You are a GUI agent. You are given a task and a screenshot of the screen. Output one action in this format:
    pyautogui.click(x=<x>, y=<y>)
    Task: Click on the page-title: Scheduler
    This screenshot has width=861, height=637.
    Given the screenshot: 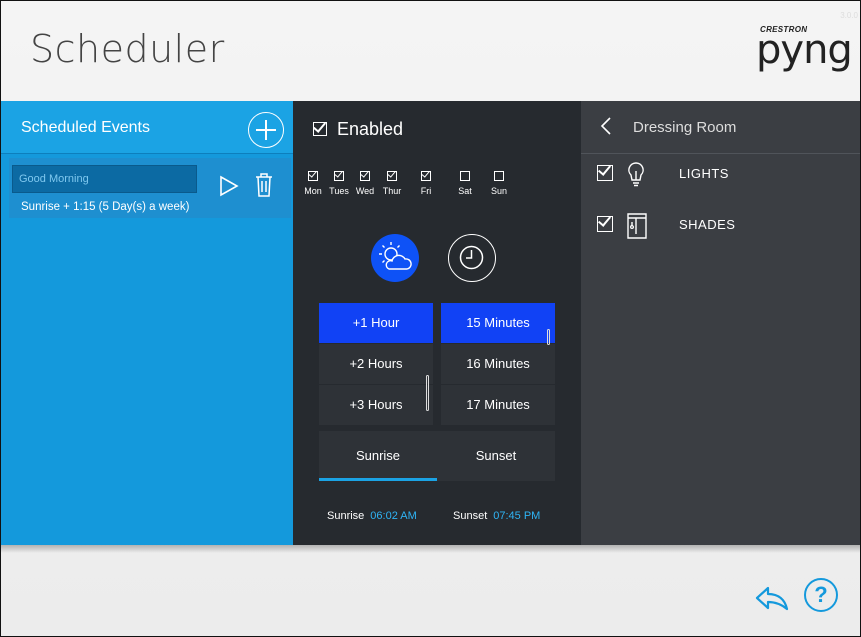 What is the action you would take?
    pyautogui.click(x=127, y=49)
    